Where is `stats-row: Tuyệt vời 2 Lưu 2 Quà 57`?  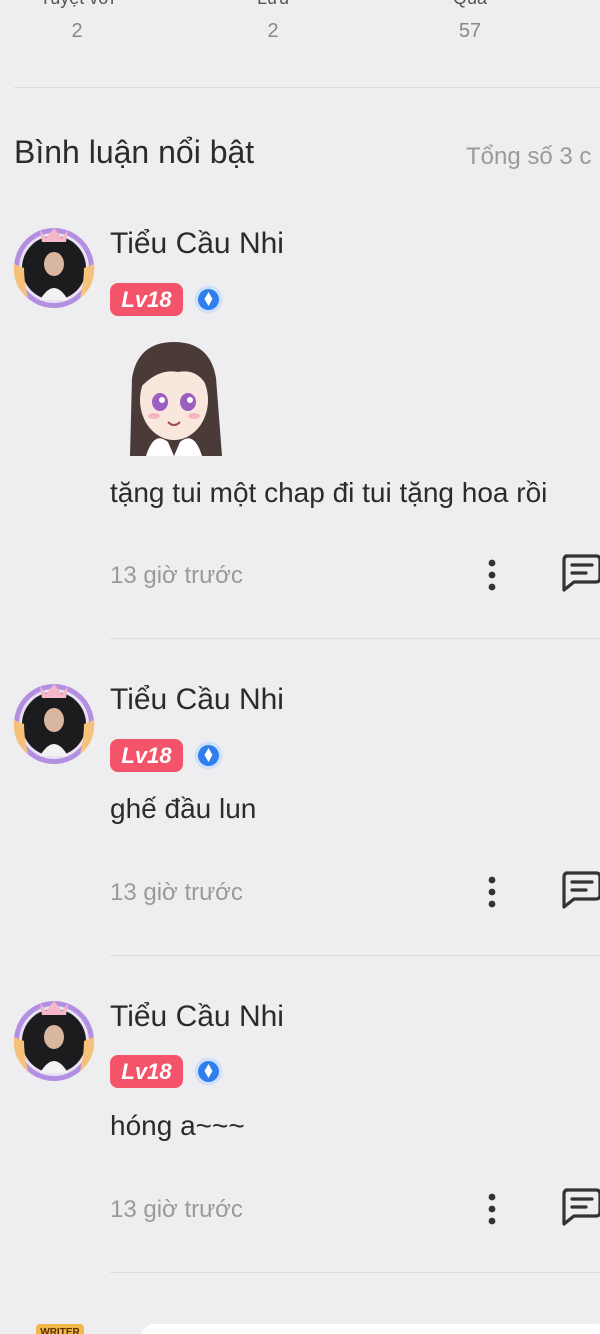
stats-row: Tuyệt vời 2 Lưu 2 Quà 57 is located at coordinates (300, 44).